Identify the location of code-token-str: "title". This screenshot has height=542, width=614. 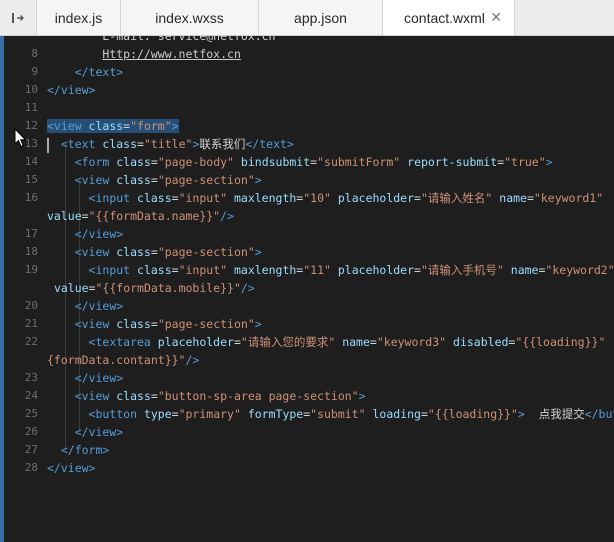
(168, 144).